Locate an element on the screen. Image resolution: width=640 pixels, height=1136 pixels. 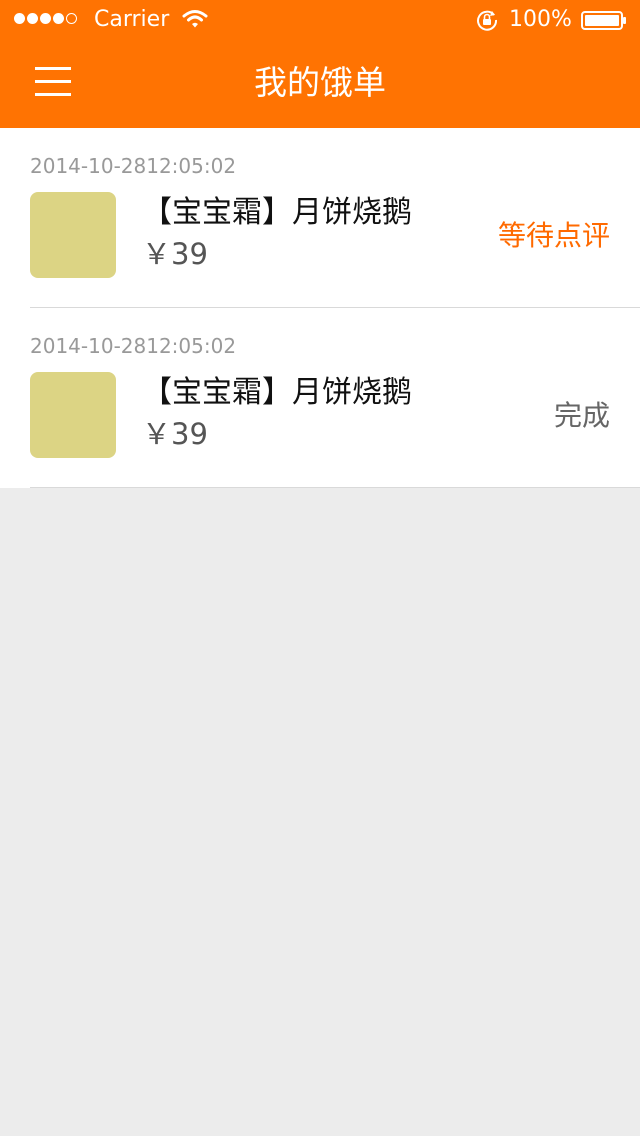
signal-dots-icon is located at coordinates (45, 18).